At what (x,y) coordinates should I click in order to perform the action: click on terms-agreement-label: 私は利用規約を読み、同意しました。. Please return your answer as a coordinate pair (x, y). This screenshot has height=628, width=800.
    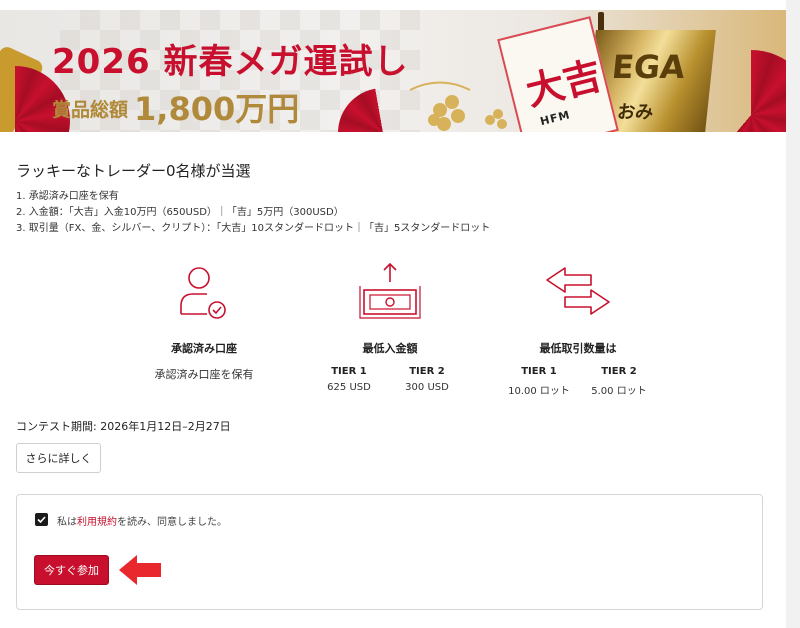
    Looking at the image, I should click on (142, 520).